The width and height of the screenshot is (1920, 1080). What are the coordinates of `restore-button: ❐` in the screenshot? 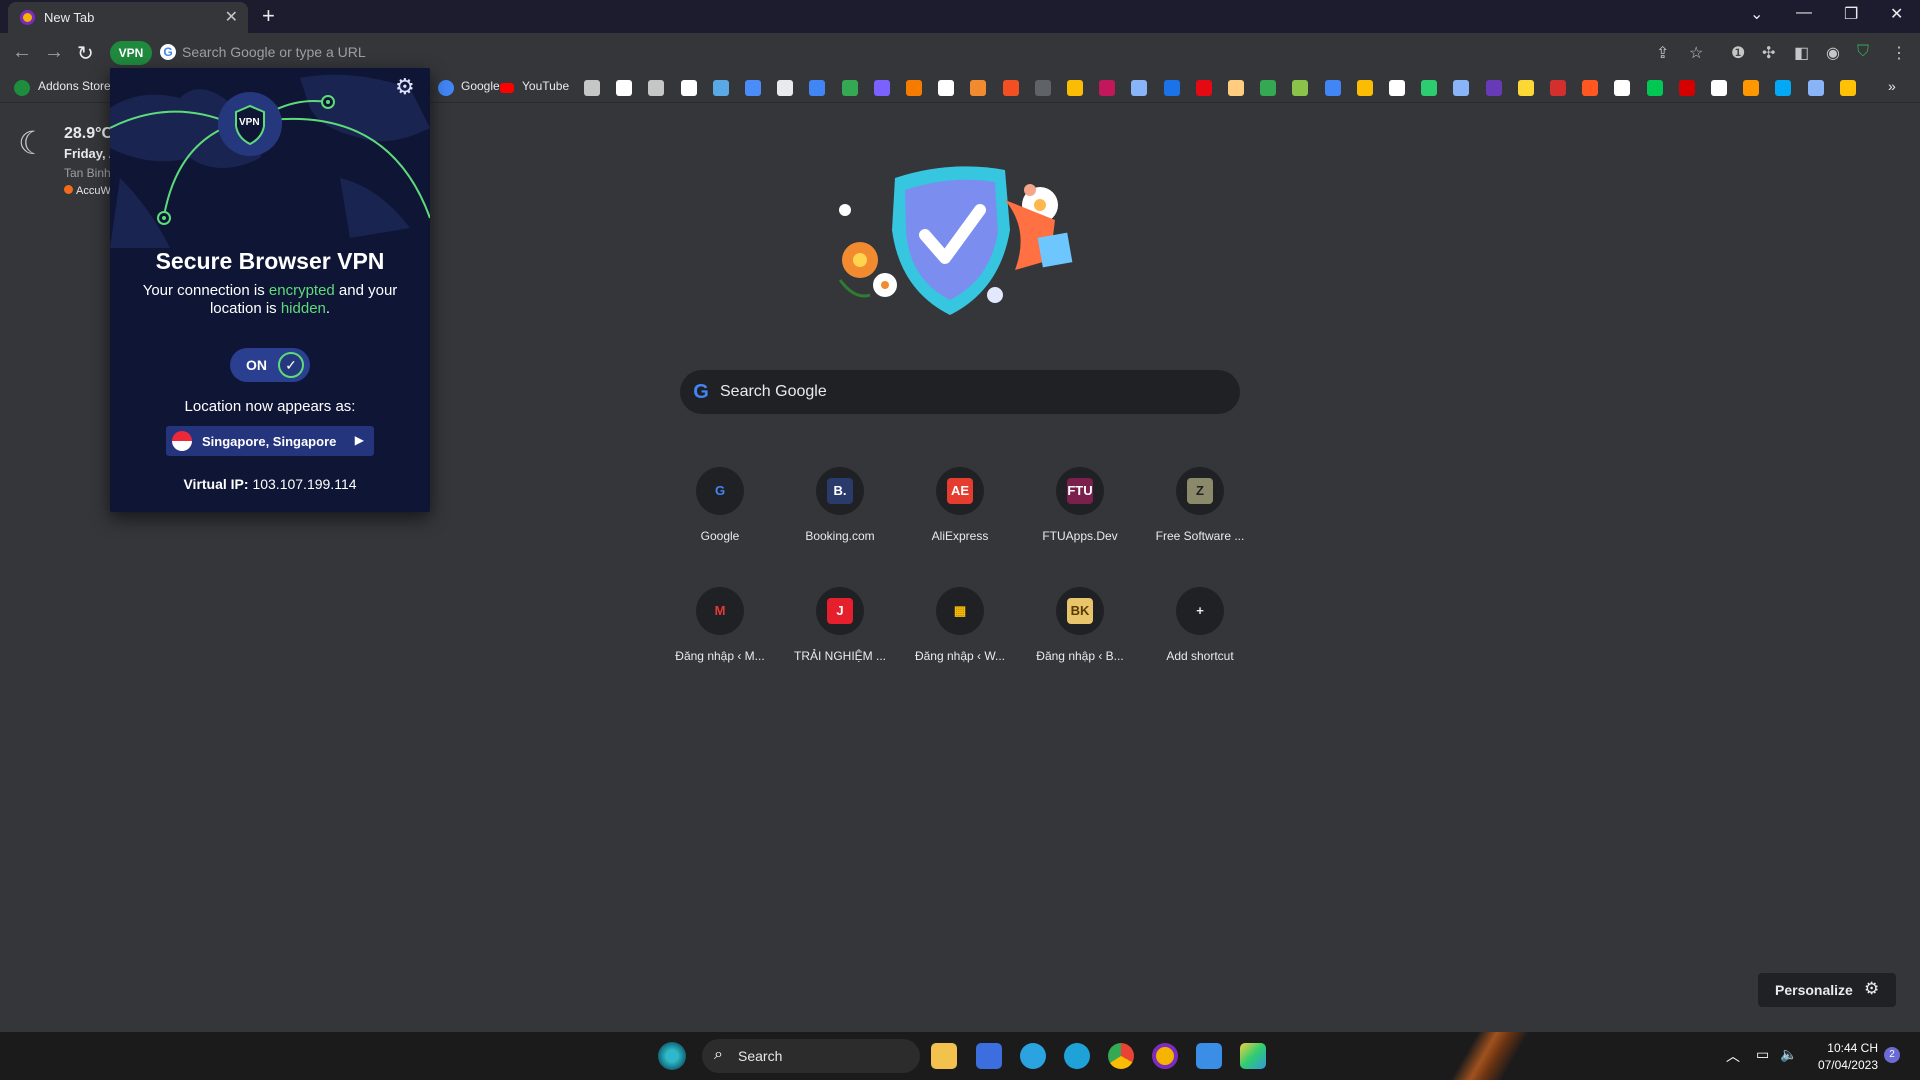 It's located at (1851, 14).